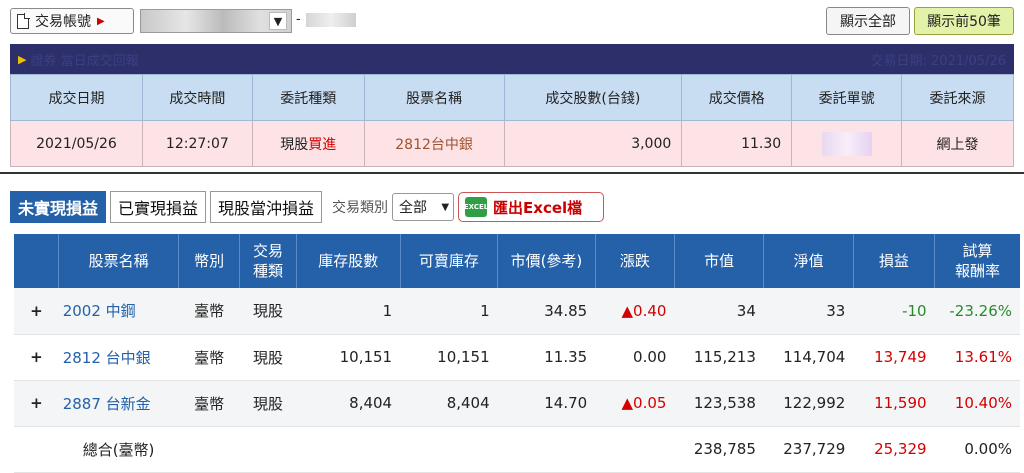  Describe the element at coordinates (216, 21) in the screenshot. I see `account-select: ▼` at that location.